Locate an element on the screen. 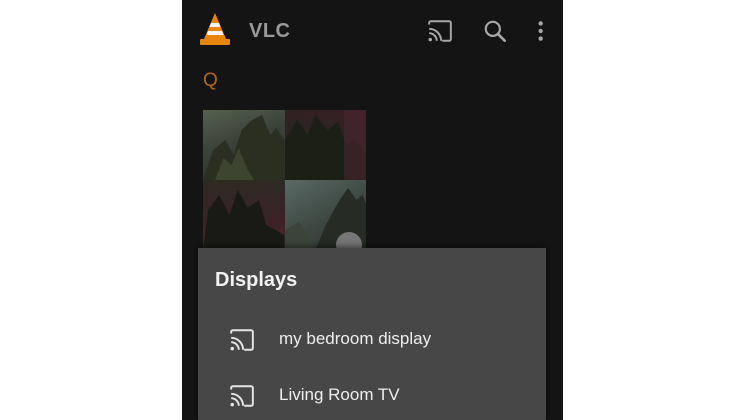  display-item-bedroom: my bedroom display is located at coordinates (372, 340).